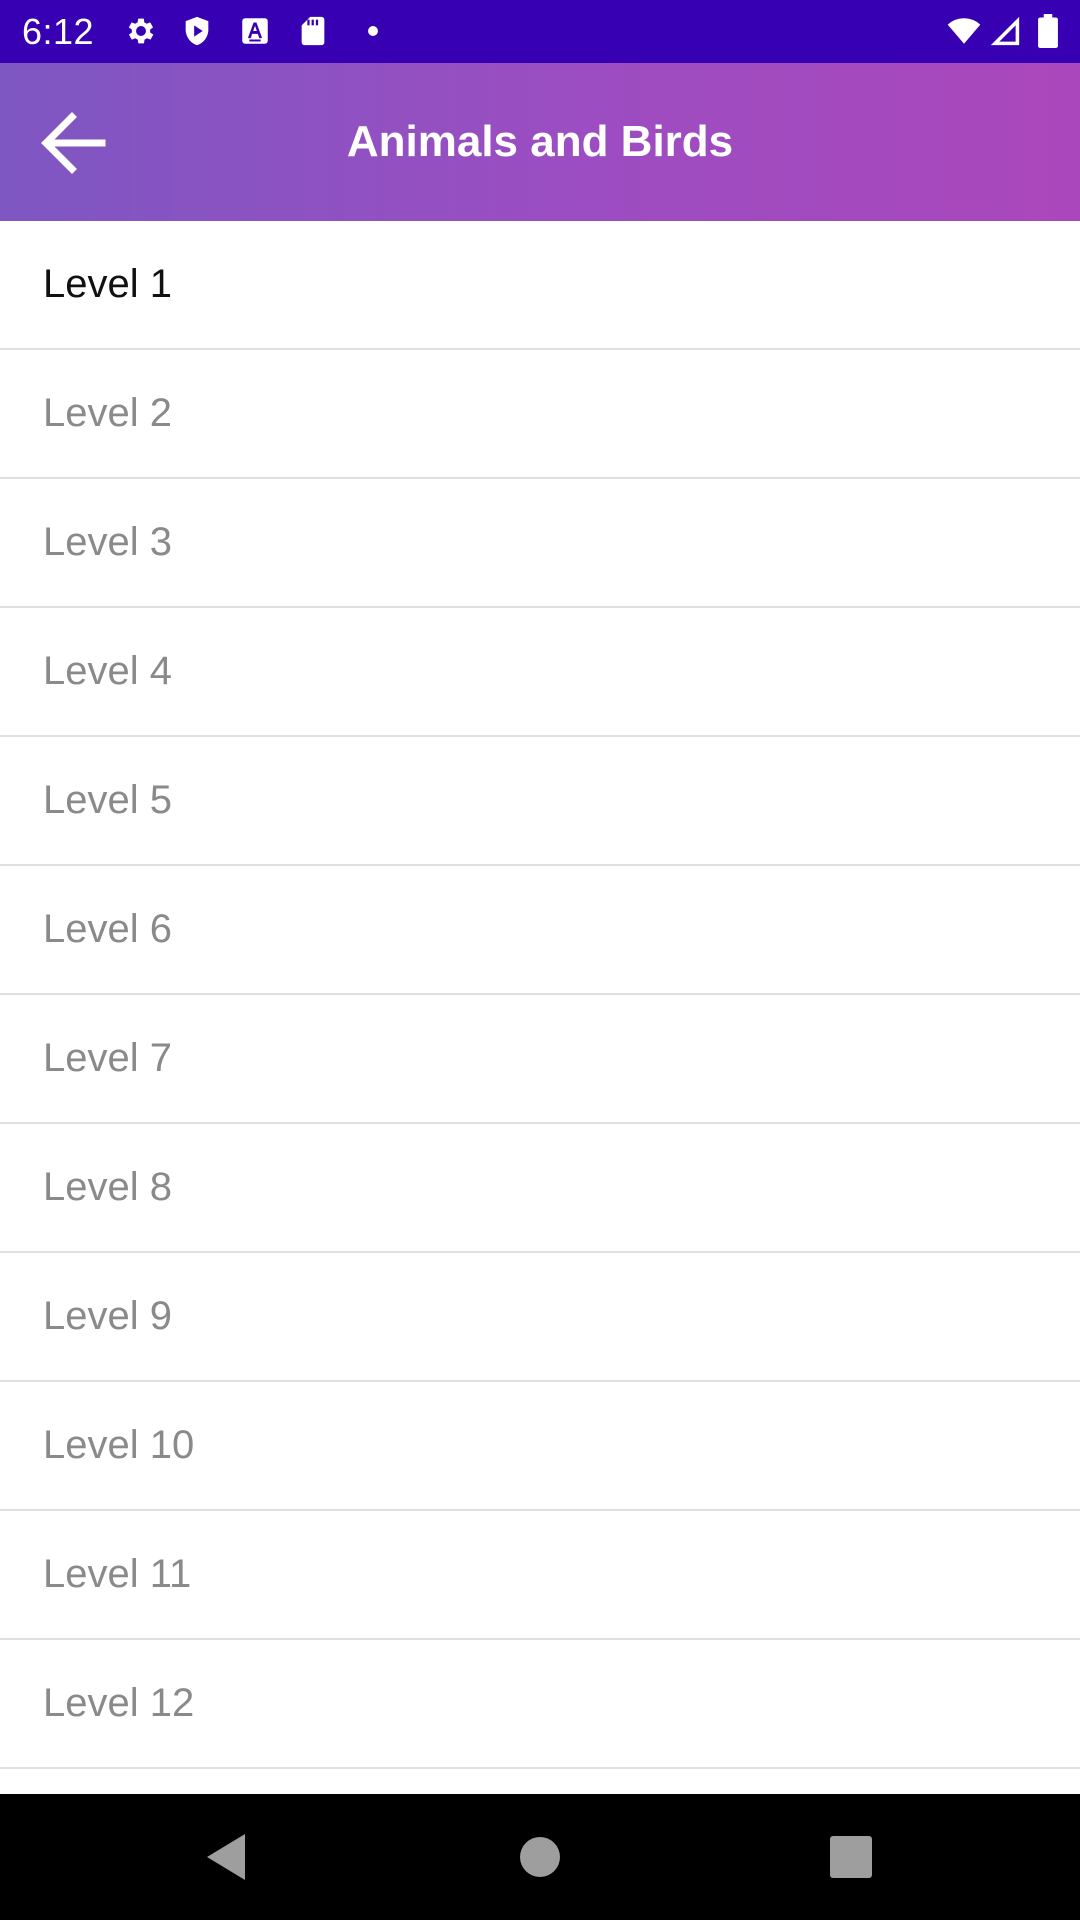 This screenshot has height=1920, width=1080. Describe the element at coordinates (540, 1704) in the screenshot. I see `level-item: Level 12` at that location.